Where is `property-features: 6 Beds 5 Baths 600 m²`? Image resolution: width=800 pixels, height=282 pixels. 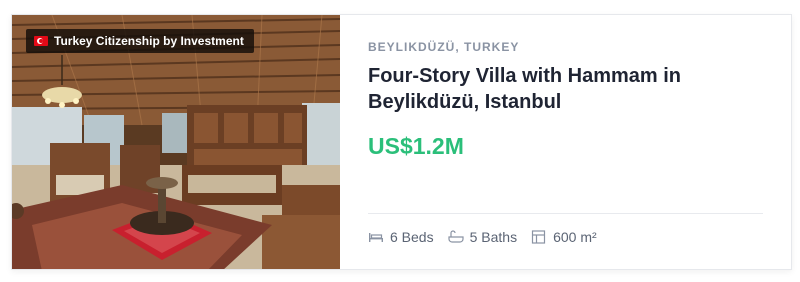 property-features: 6 Beds 5 Baths 600 m² is located at coordinates (482, 237).